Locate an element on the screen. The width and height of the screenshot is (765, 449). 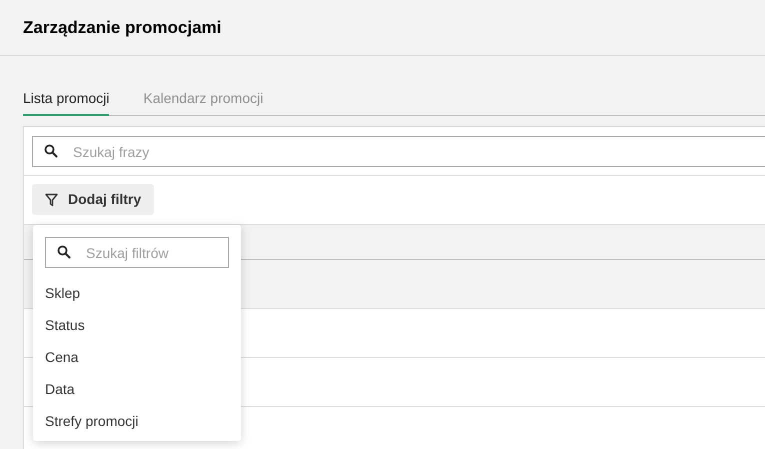
filter-search-field: Szukaj filtrów is located at coordinates (137, 252).